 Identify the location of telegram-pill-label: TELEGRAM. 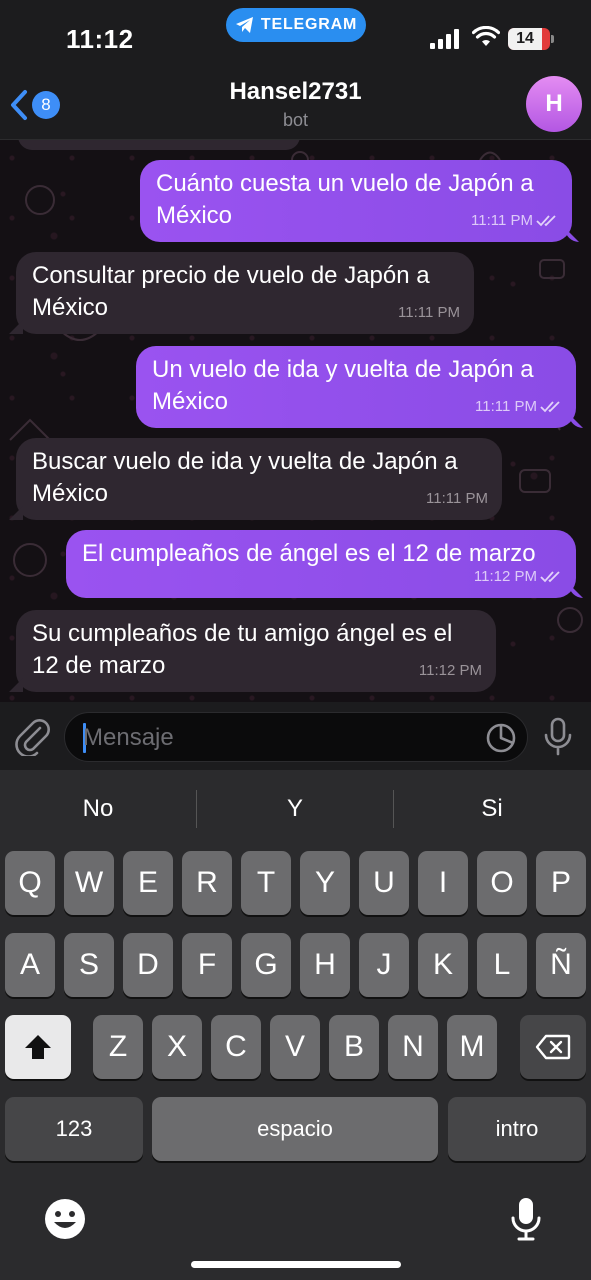
(309, 24).